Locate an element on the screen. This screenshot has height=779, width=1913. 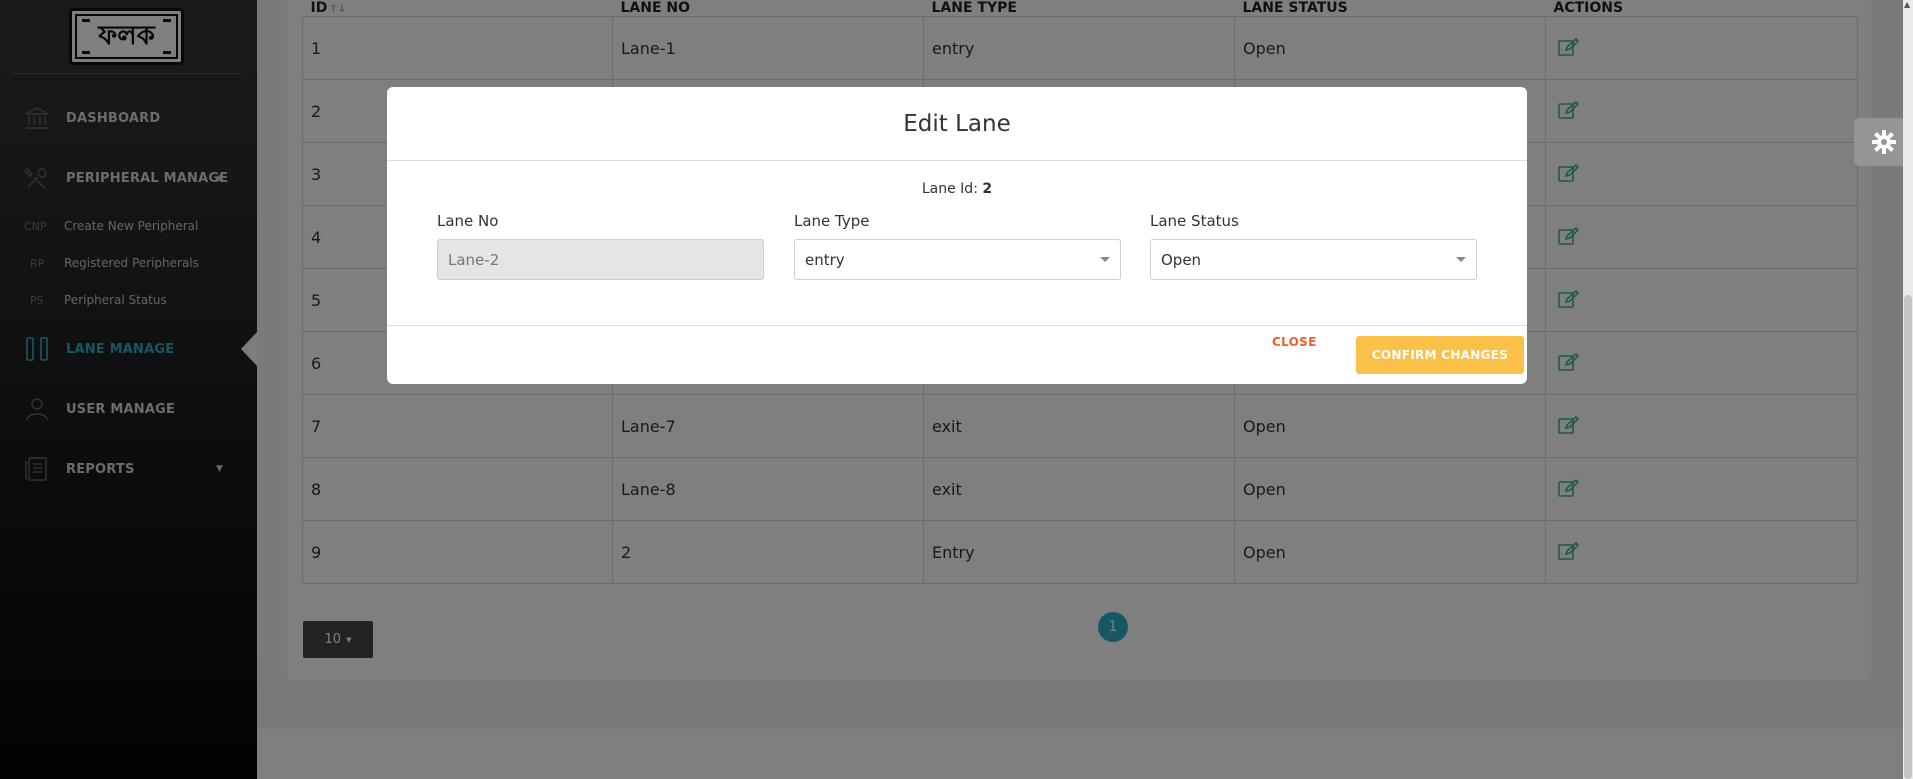
lane-no-input: Lane-2 is located at coordinates (600, 259).